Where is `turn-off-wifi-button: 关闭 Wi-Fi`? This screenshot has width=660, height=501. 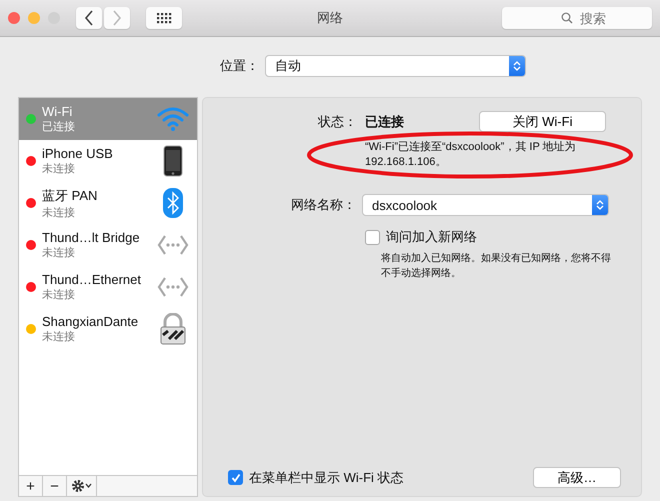 turn-off-wifi-button: 关闭 Wi-Fi is located at coordinates (542, 121).